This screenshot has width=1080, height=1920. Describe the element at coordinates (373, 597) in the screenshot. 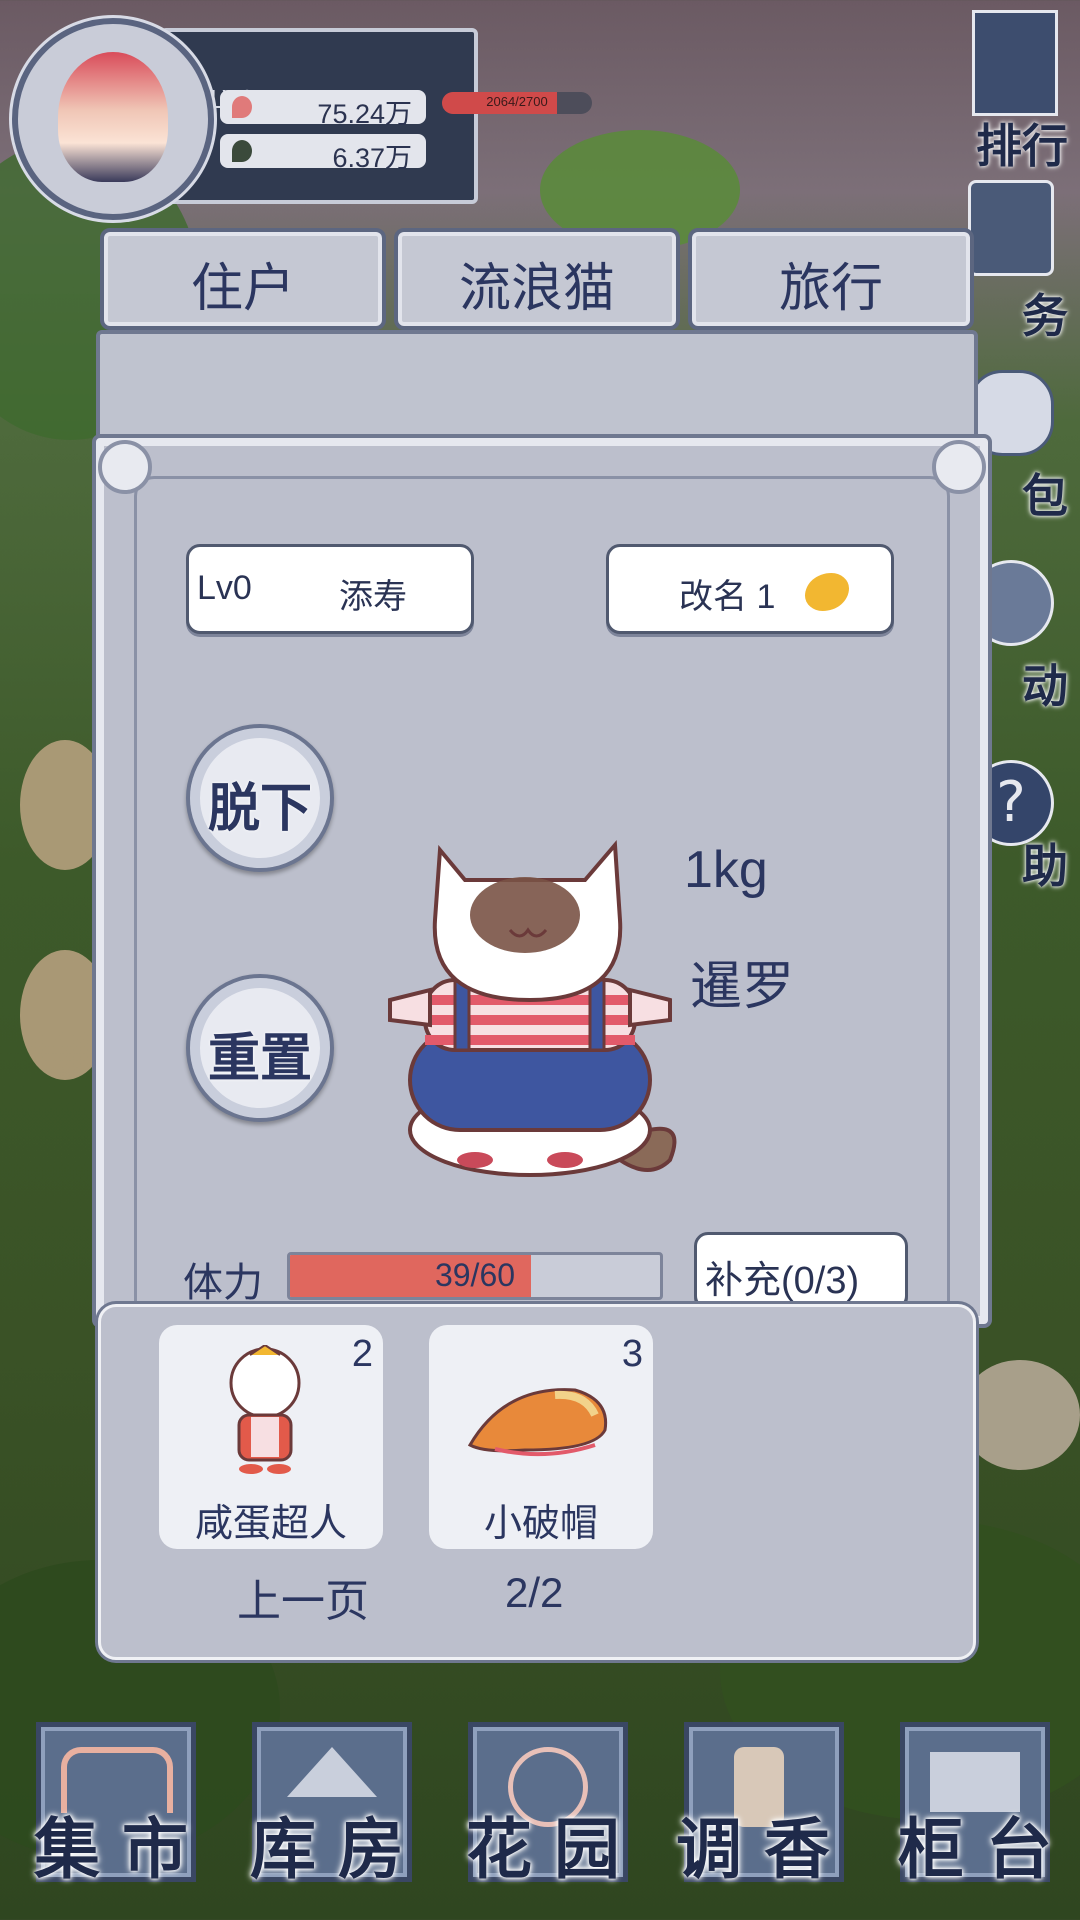

I see `cat-name: 添寿` at that location.